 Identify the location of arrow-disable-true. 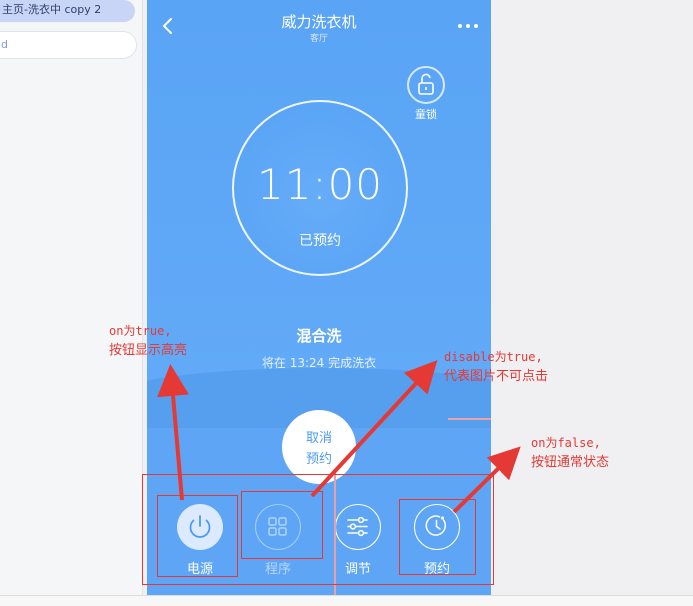
(374, 429).